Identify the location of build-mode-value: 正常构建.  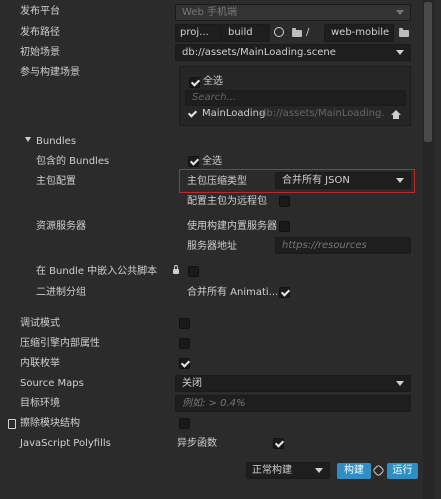
(272, 470).